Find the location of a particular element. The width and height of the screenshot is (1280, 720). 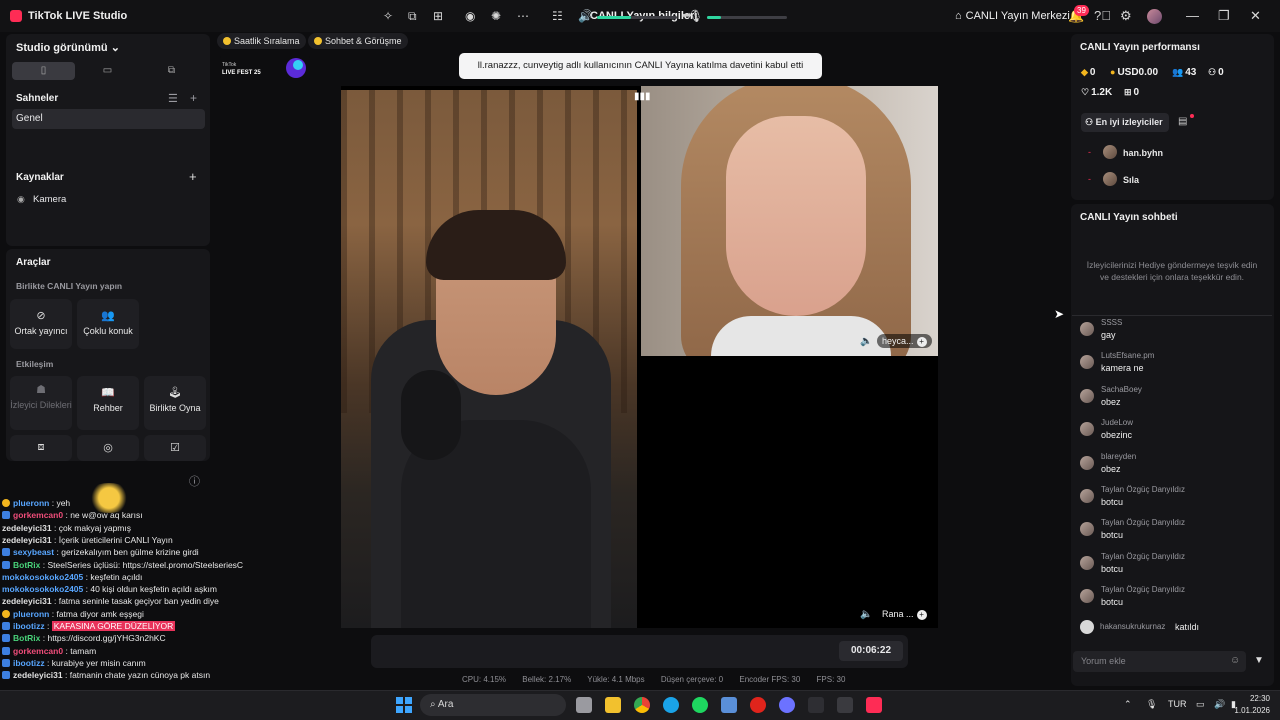

multi-guest-label: Çoklu konuk is located at coordinates (108, 331).